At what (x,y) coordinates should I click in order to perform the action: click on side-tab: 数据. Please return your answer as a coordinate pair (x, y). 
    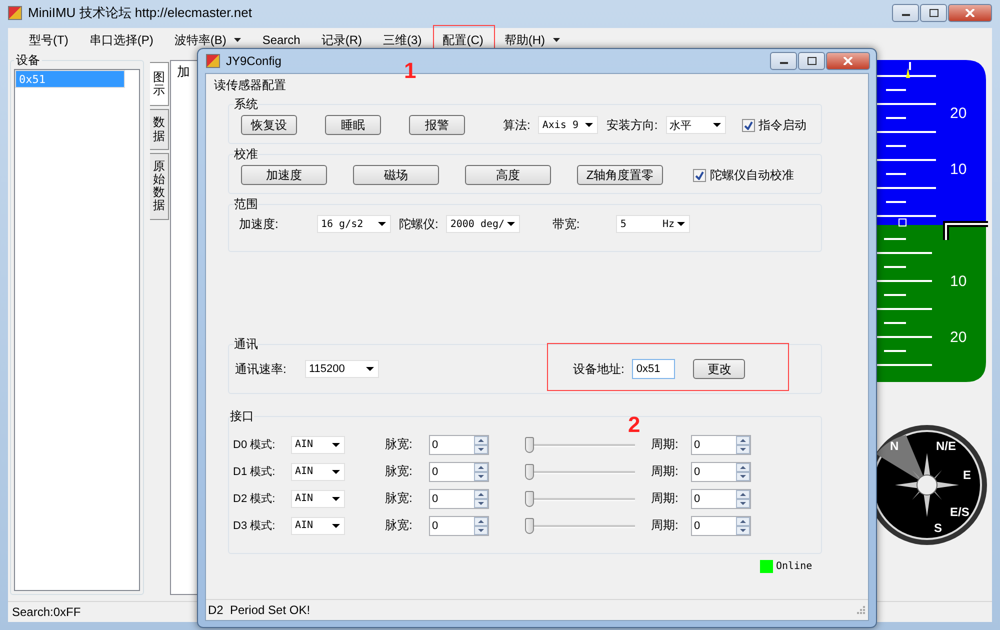
    Looking at the image, I should click on (159, 129).